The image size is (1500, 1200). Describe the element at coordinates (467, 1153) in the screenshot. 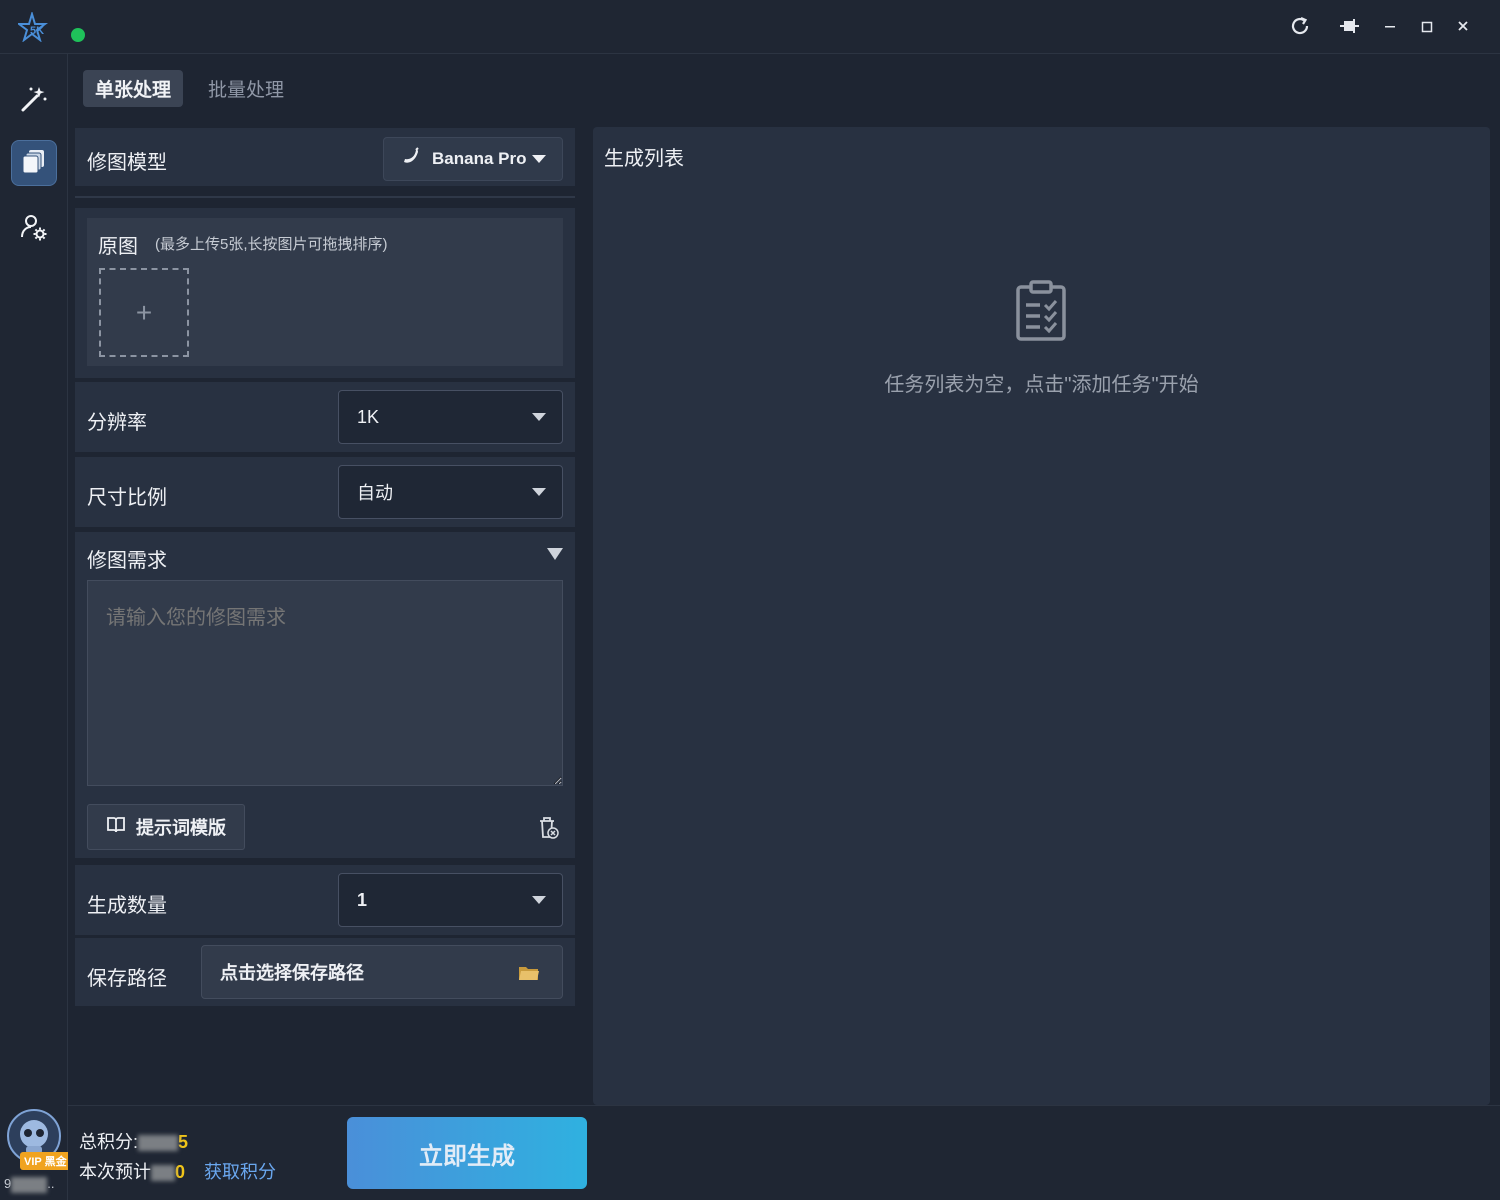

I see `generate-button: 立即生成` at that location.